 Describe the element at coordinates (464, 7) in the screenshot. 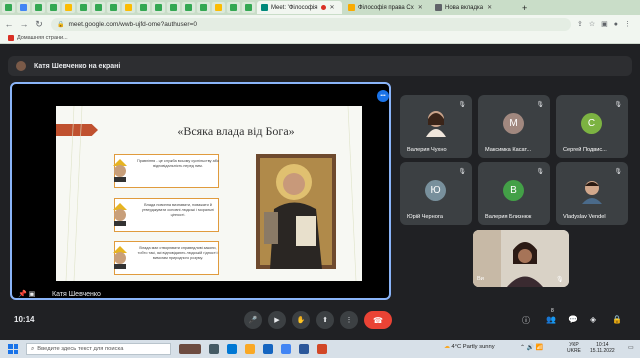

I see `tab-label: Нова вкладка` at that location.